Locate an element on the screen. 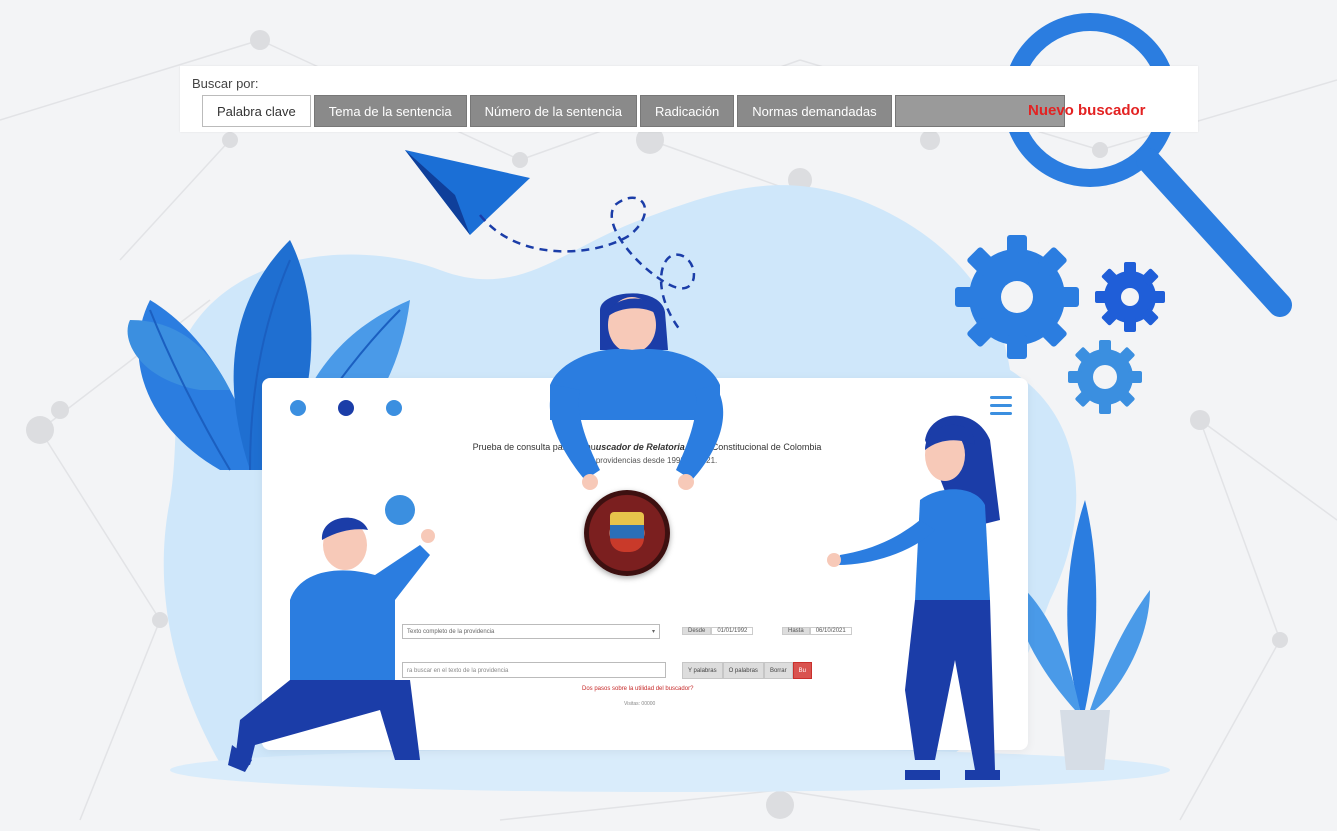  date-to-group: Hasta 06/10/2021 is located at coordinates (817, 631).